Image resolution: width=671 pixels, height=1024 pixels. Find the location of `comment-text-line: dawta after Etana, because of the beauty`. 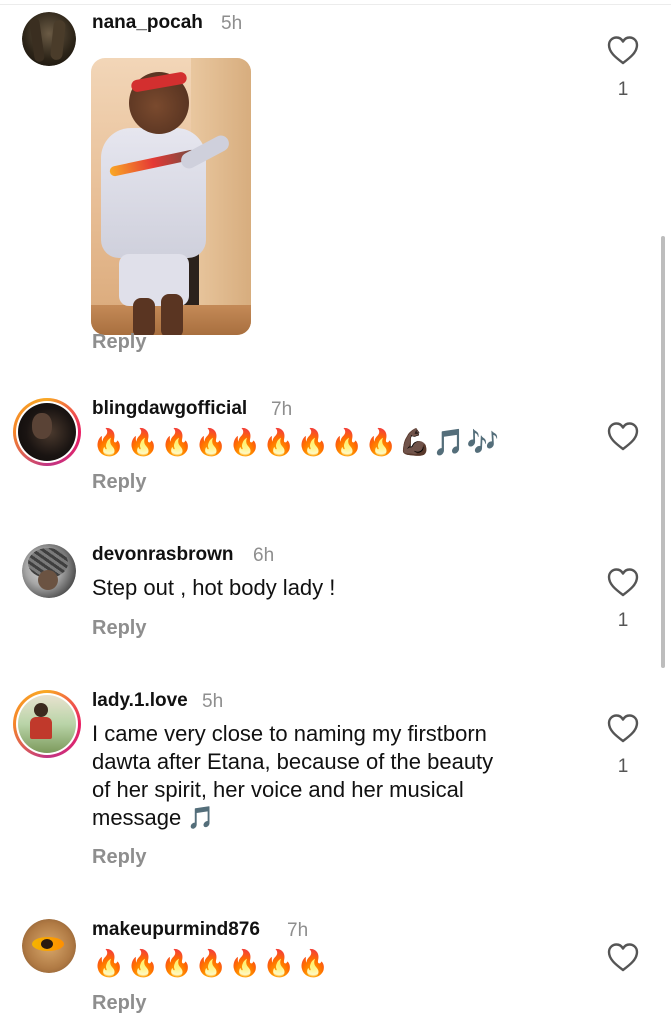

comment-text-line: dawta after Etana, because of the beauty is located at coordinates (293, 761).